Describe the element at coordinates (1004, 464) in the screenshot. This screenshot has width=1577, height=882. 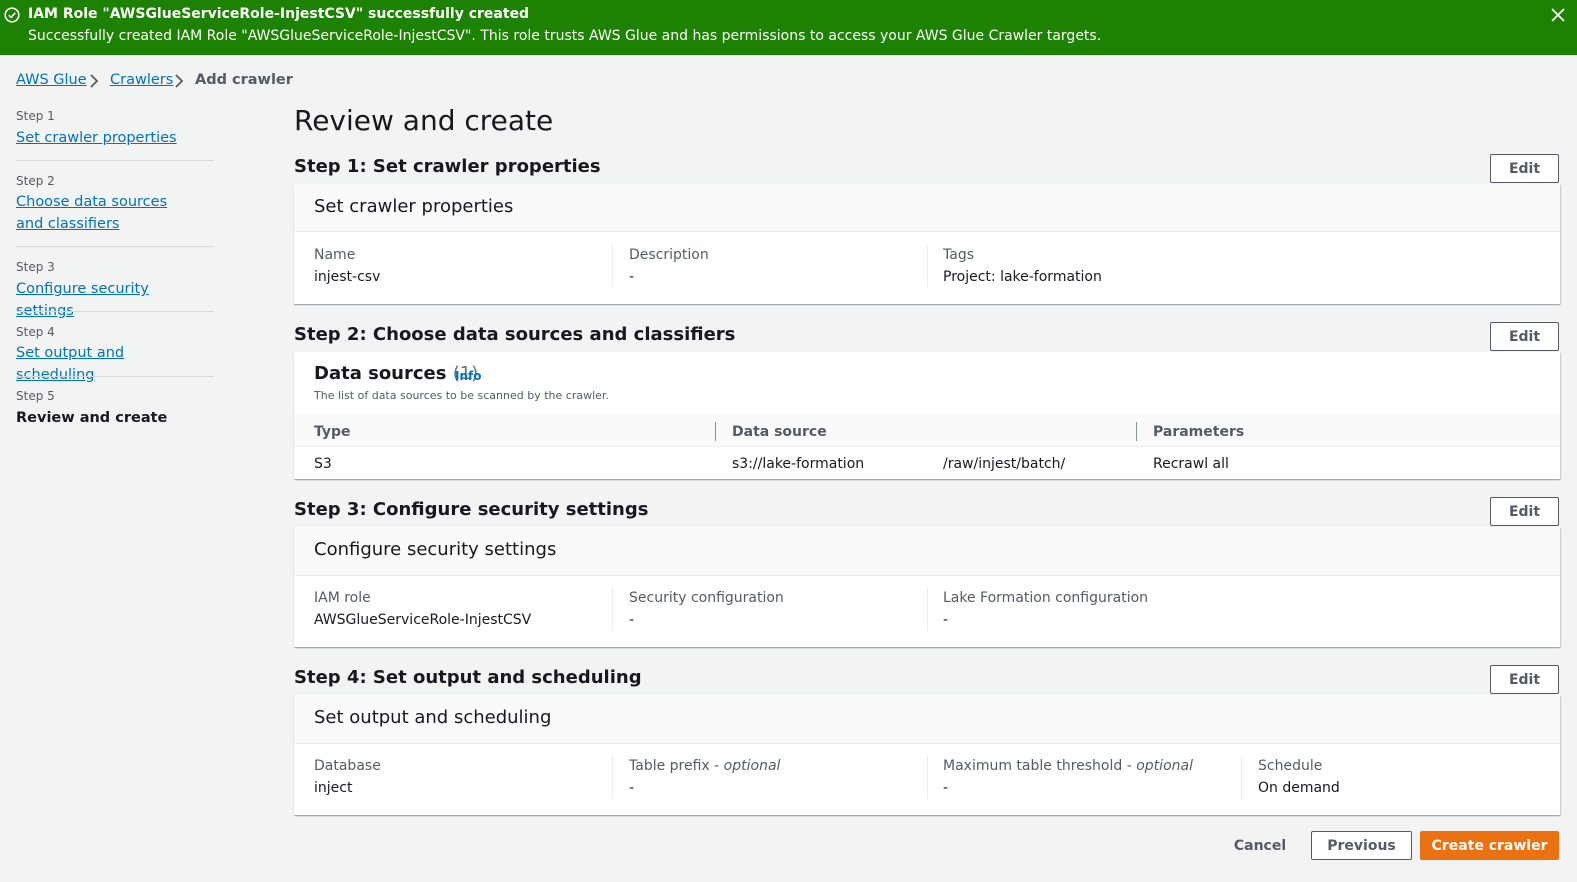
I see `row-source-path: /raw/injest/batch/` at that location.